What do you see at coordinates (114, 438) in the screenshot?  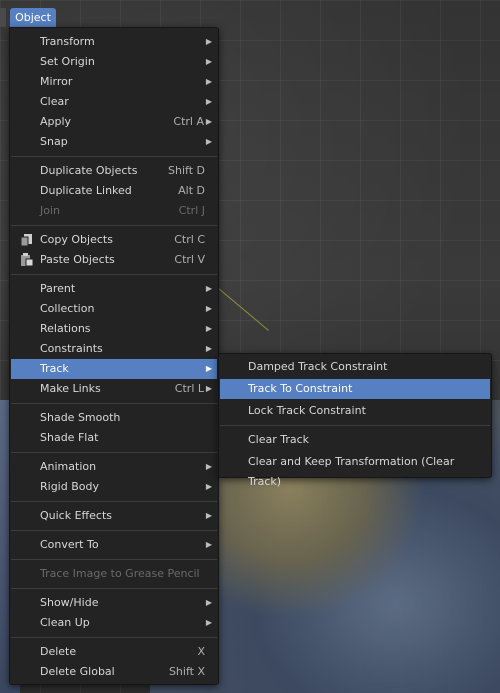 I see `menu-item-shade-flat: Shade Flat` at bounding box center [114, 438].